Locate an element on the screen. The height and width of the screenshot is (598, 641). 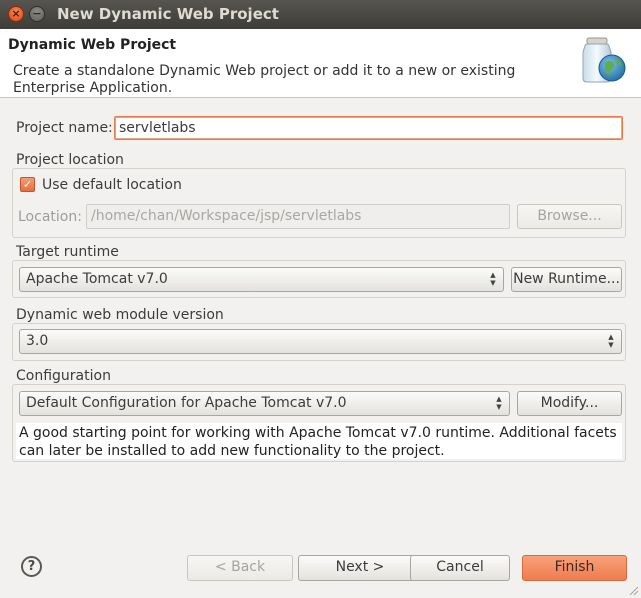
help-icon: ? is located at coordinates (31, 566).